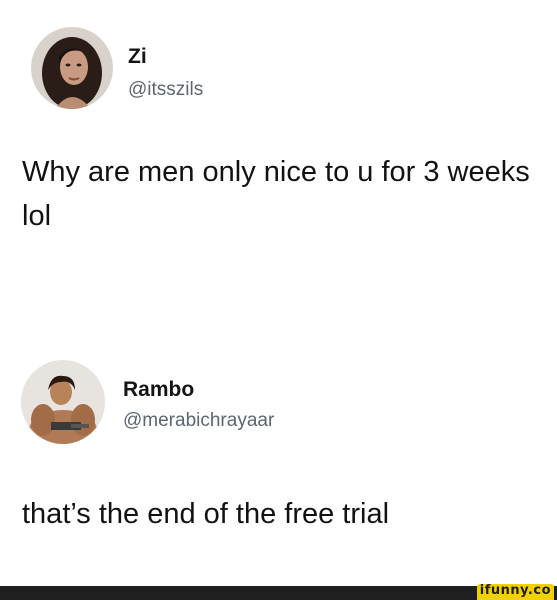 This screenshot has height=600, width=557. I want to click on ifunny-watermark: ifunny.co, so click(515, 592).